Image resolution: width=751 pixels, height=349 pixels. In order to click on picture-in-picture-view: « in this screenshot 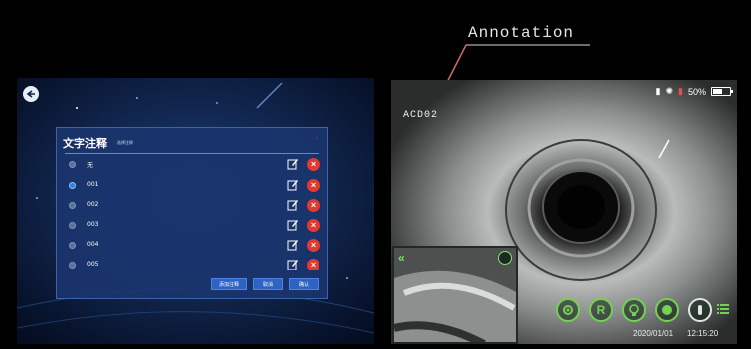, I will do `click(455, 295)`.